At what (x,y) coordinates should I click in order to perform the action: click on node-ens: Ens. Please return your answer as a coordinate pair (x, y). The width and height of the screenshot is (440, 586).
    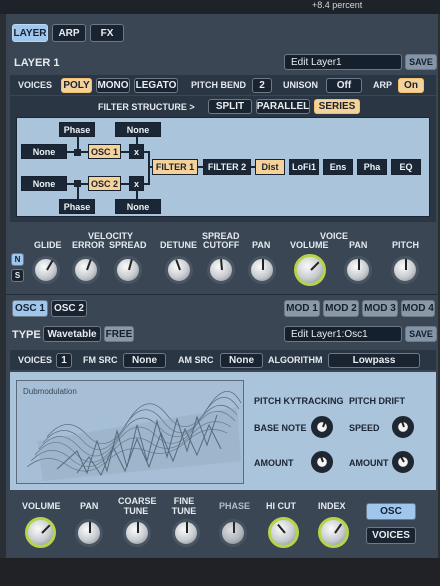
    Looking at the image, I should click on (338, 167).